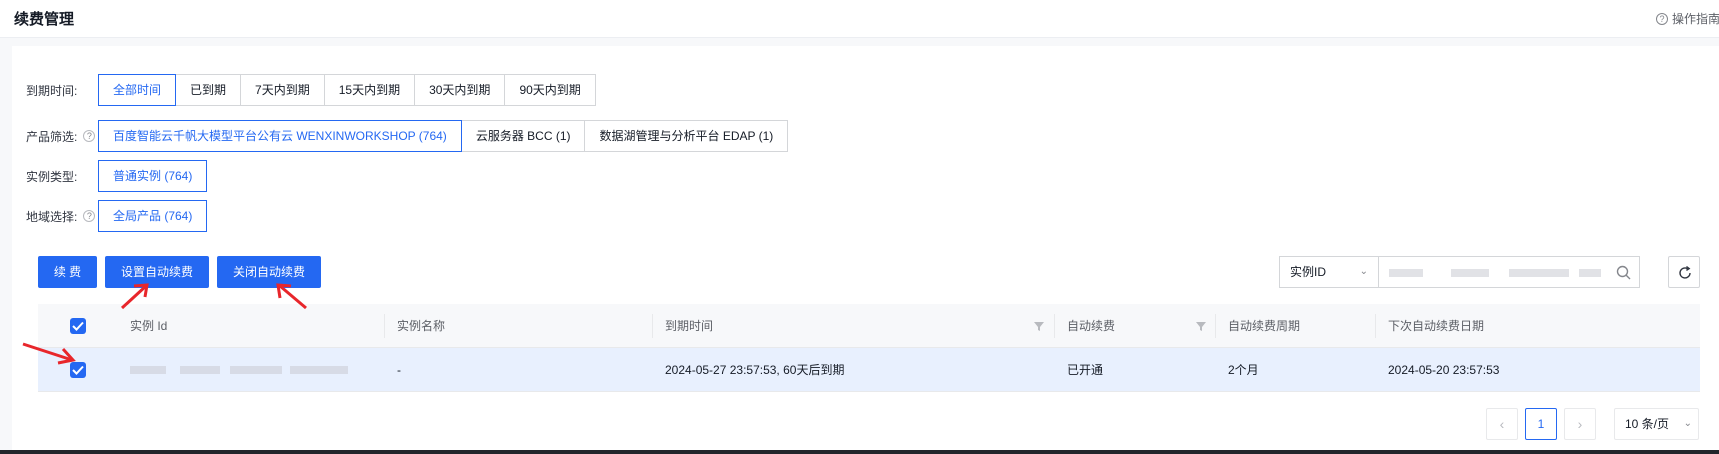 The width and height of the screenshot is (1719, 454). I want to click on column-header-auto-renew: 自动续费, so click(1091, 326).